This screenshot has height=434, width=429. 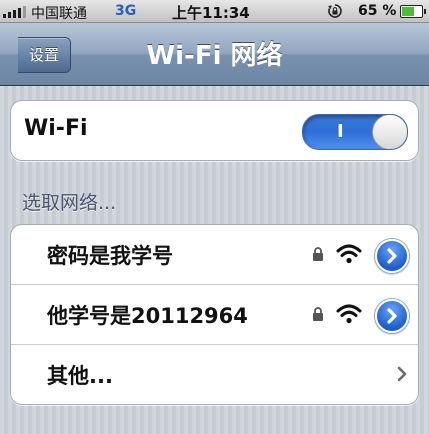 I want to click on network-name: 他学号是20112964, so click(x=147, y=316).